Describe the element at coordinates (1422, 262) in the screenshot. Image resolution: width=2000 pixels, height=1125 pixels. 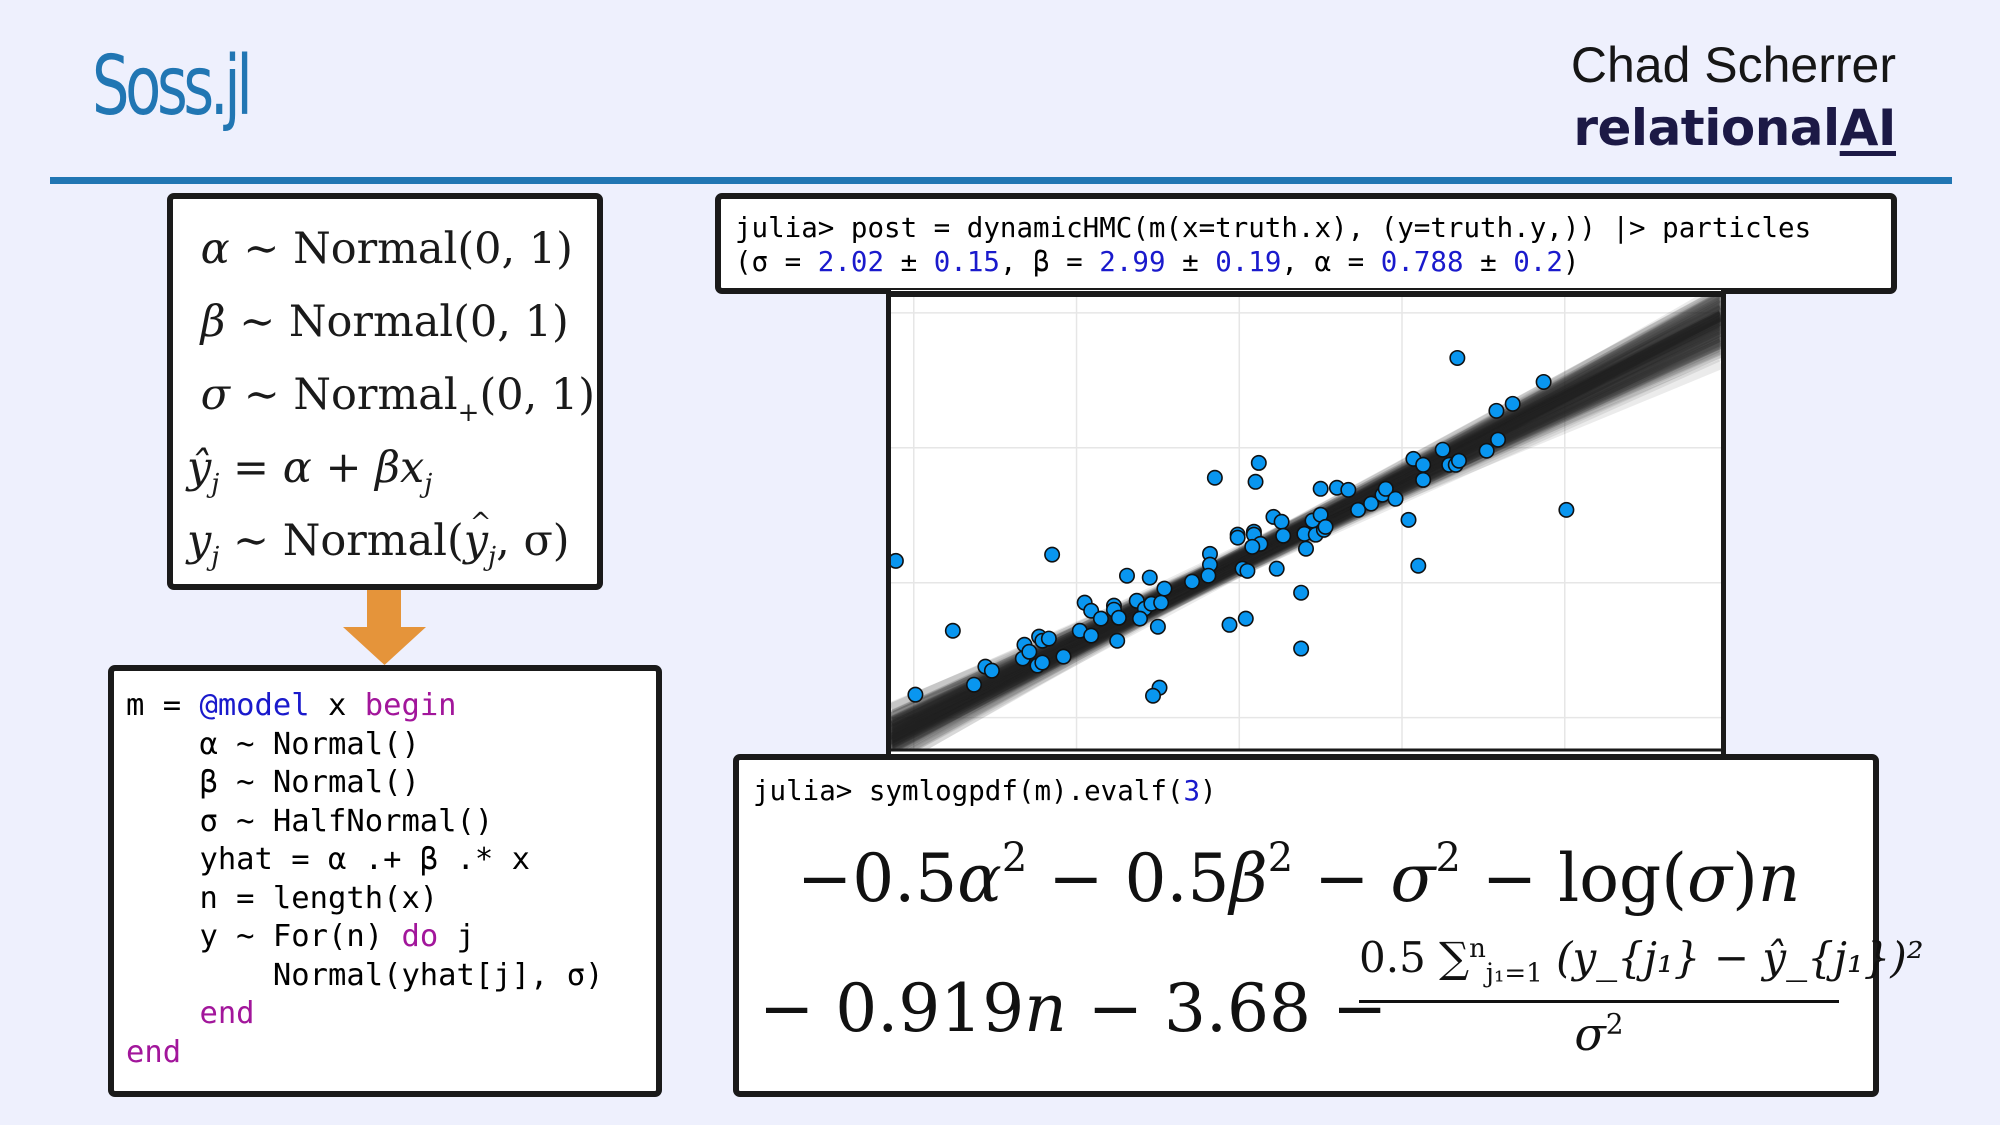
I see `number-token: 0.788` at that location.